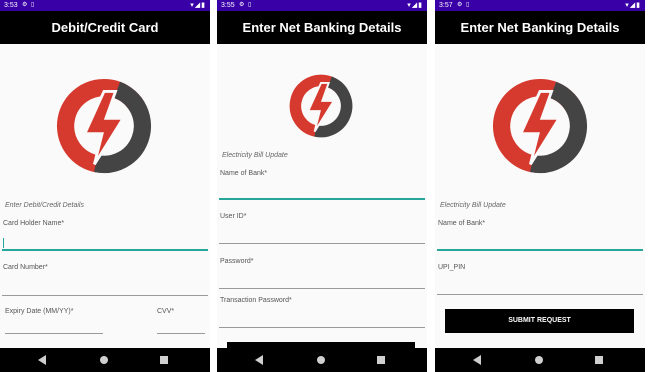 This screenshot has width=650, height=372. I want to click on text-cursor, so click(3, 243).